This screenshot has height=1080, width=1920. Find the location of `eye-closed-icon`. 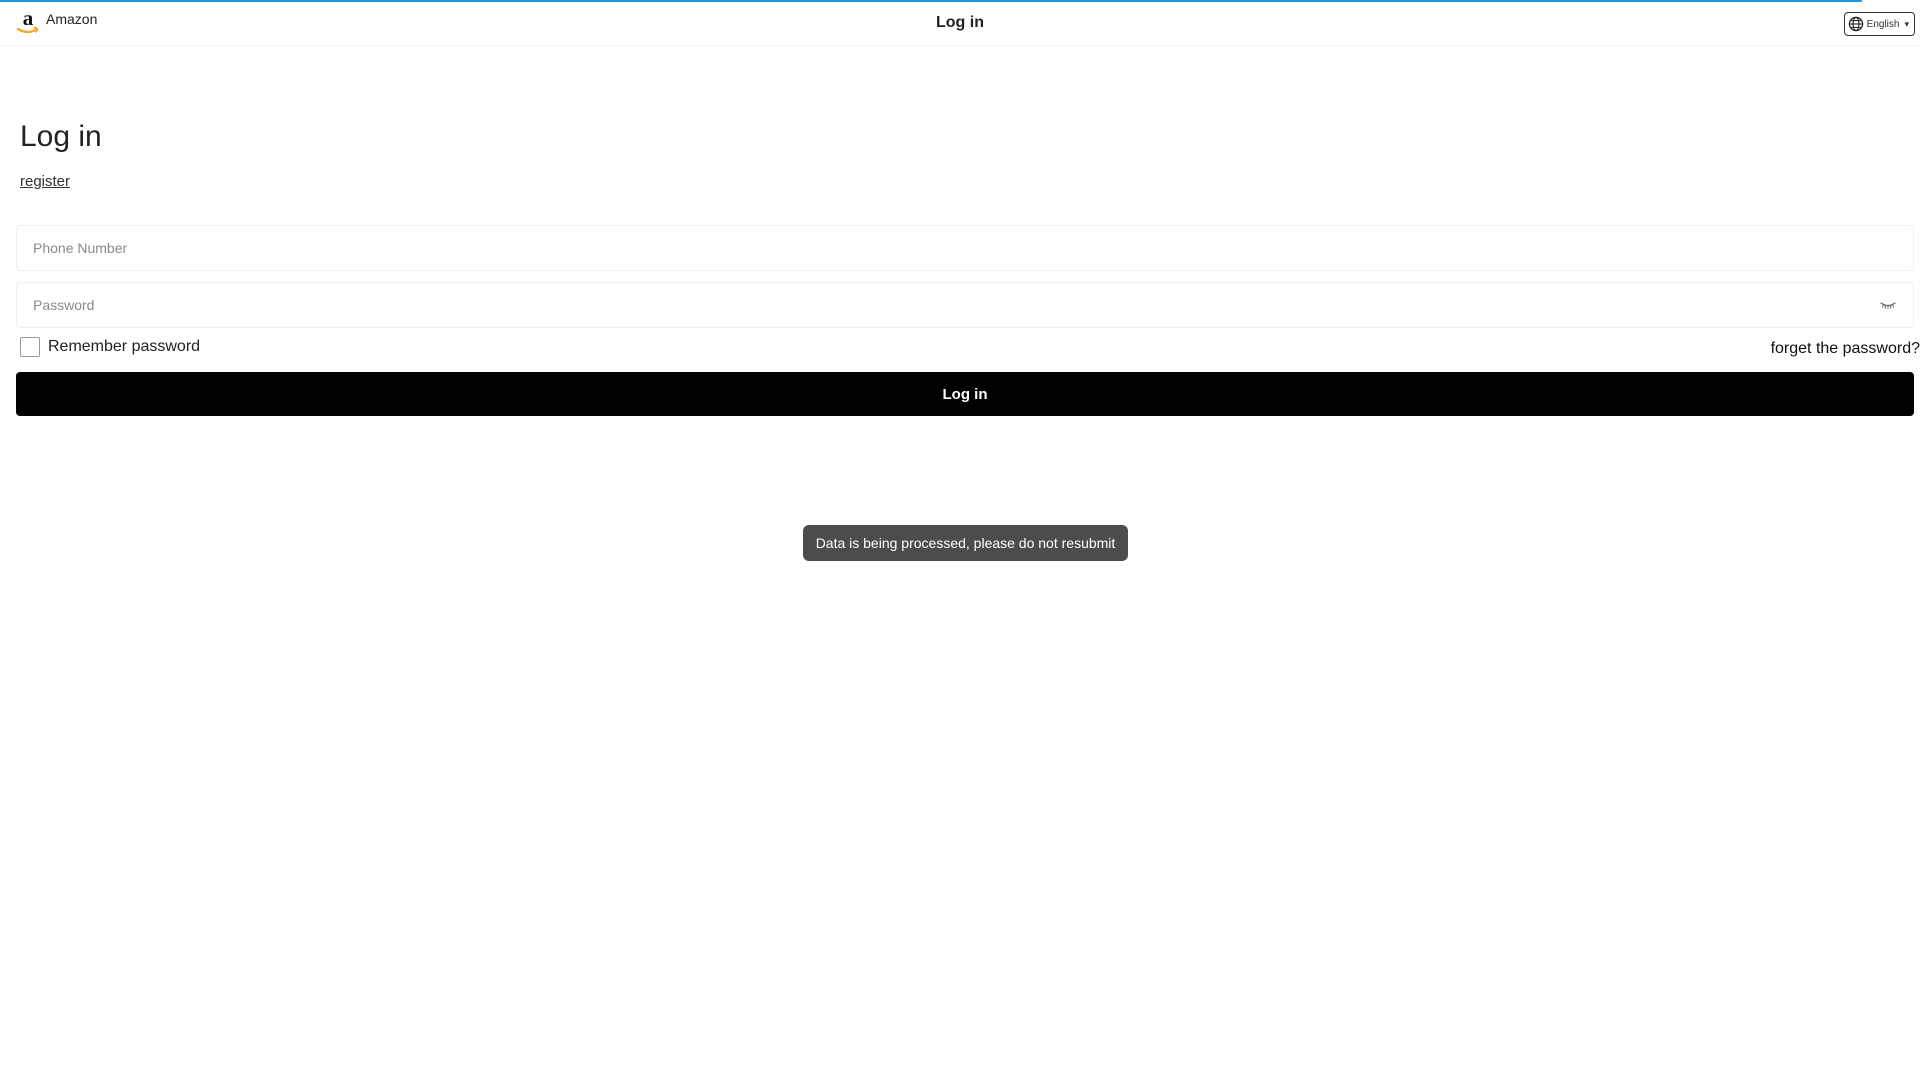

eye-closed-icon is located at coordinates (1888, 305).